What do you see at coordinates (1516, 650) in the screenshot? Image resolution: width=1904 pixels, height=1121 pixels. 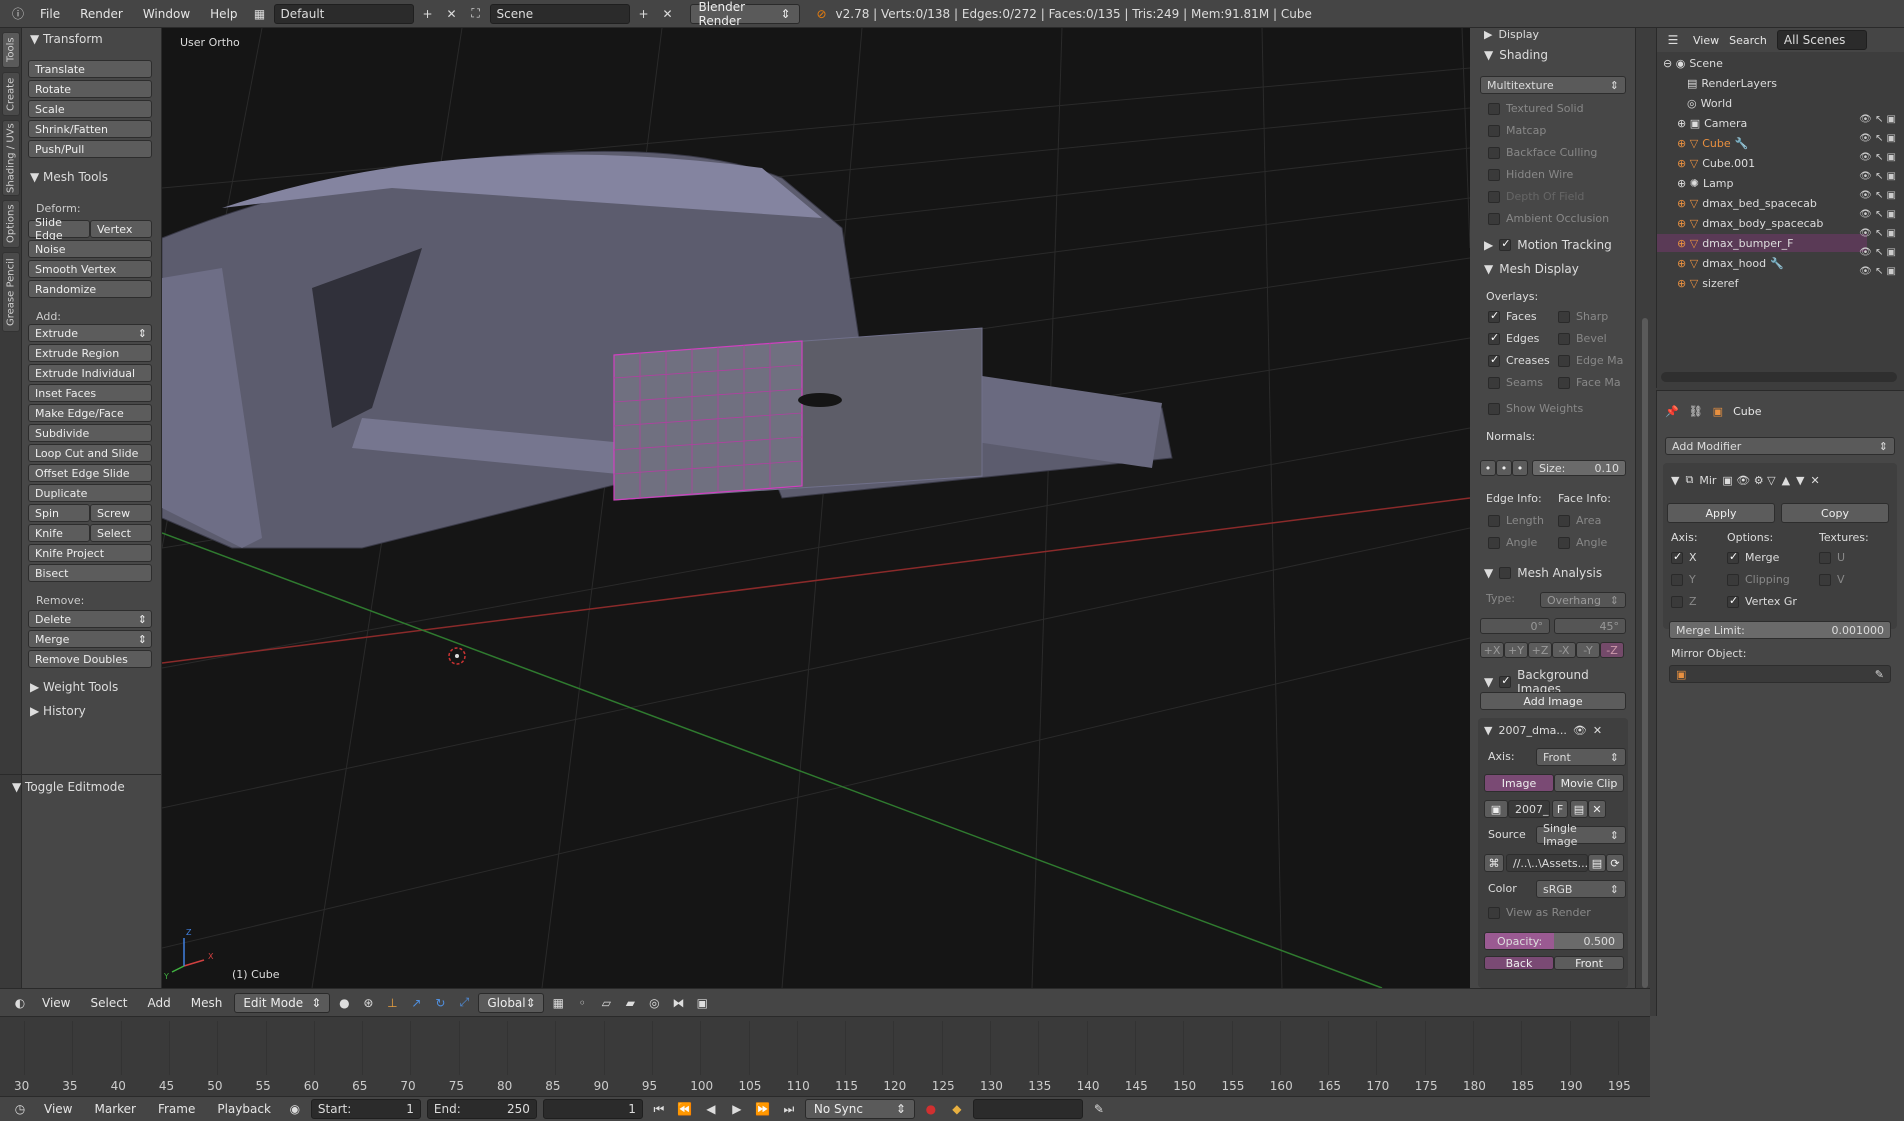 I see `axis-pos-y-button: +Y` at bounding box center [1516, 650].